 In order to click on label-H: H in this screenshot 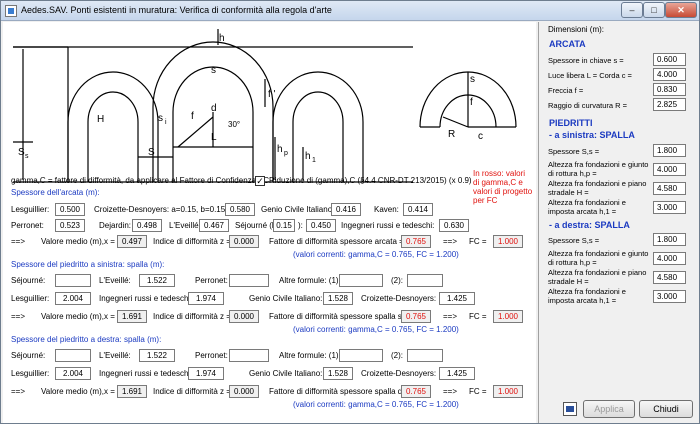, I will do `click(100, 119)`.